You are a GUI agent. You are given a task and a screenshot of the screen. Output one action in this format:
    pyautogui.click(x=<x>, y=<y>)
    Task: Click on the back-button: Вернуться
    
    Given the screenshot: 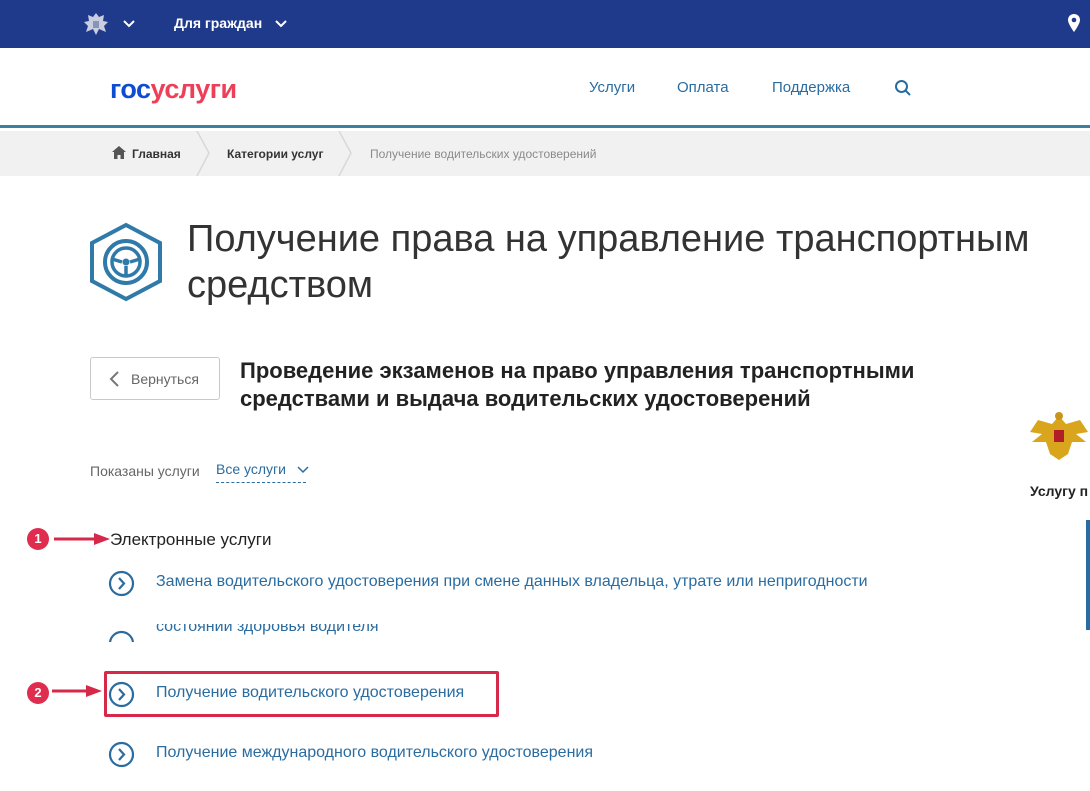 What is the action you would take?
    pyautogui.click(x=155, y=378)
    